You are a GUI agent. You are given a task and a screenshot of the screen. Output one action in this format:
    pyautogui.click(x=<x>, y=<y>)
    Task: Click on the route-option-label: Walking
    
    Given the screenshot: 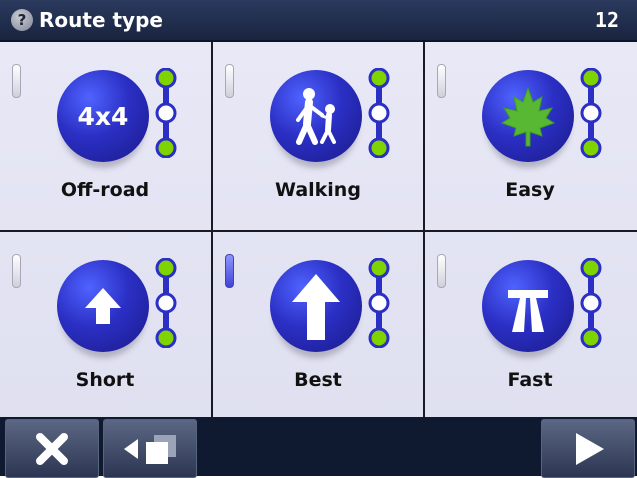 What is the action you would take?
    pyautogui.click(x=318, y=190)
    